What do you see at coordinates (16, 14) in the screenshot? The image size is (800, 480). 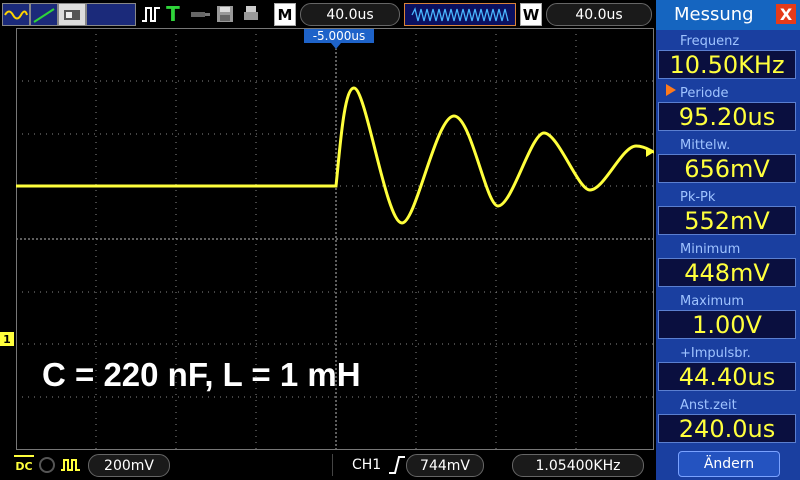 I see `waveform-icon` at bounding box center [16, 14].